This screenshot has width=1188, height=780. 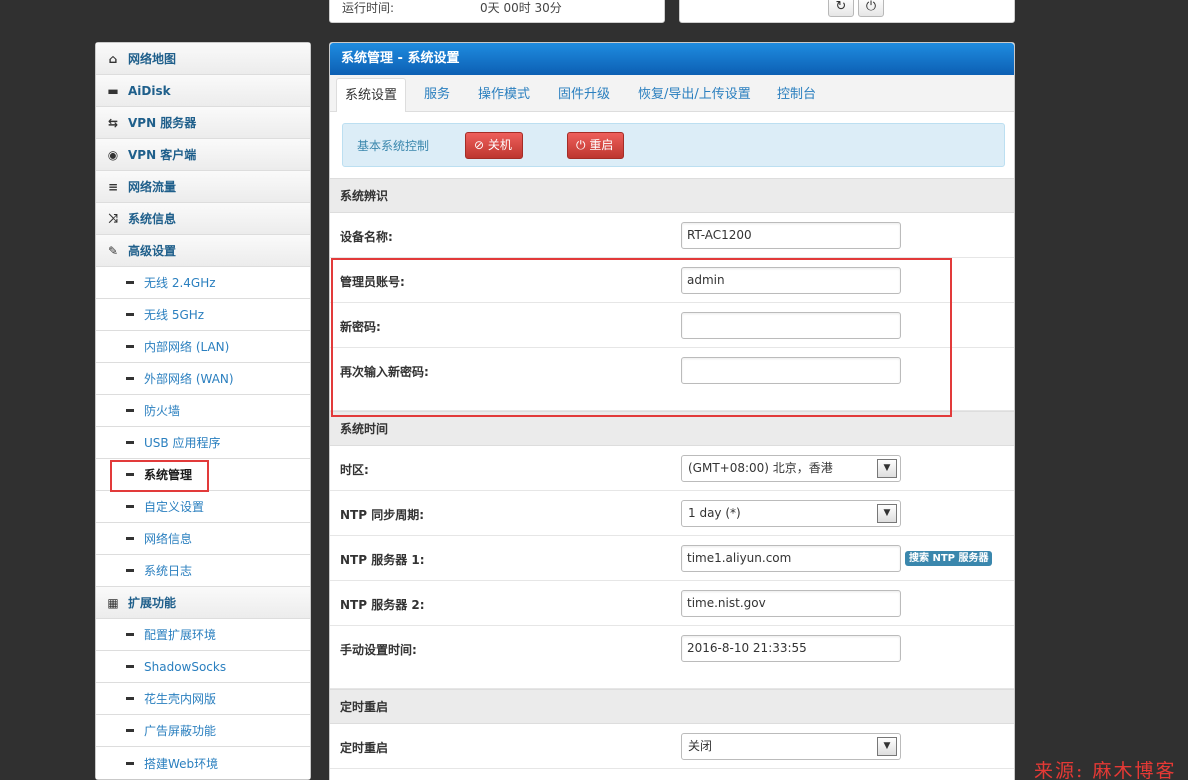 What do you see at coordinates (203, 155) in the screenshot?
I see `sidebar-item: ◉ VPN 客户端` at bounding box center [203, 155].